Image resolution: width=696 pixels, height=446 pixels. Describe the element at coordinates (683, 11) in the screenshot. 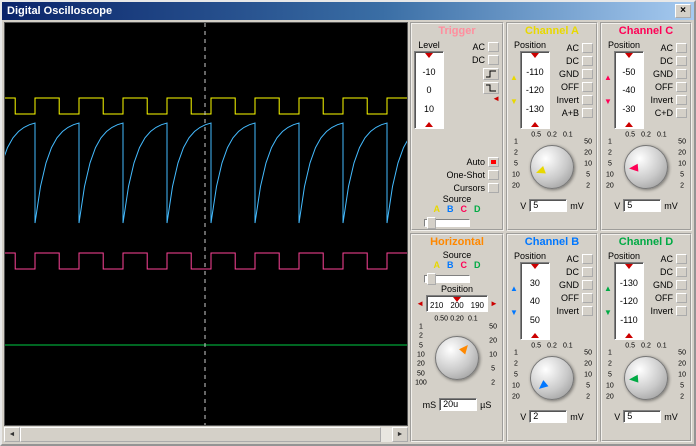

I see `close-button: ×` at that location.